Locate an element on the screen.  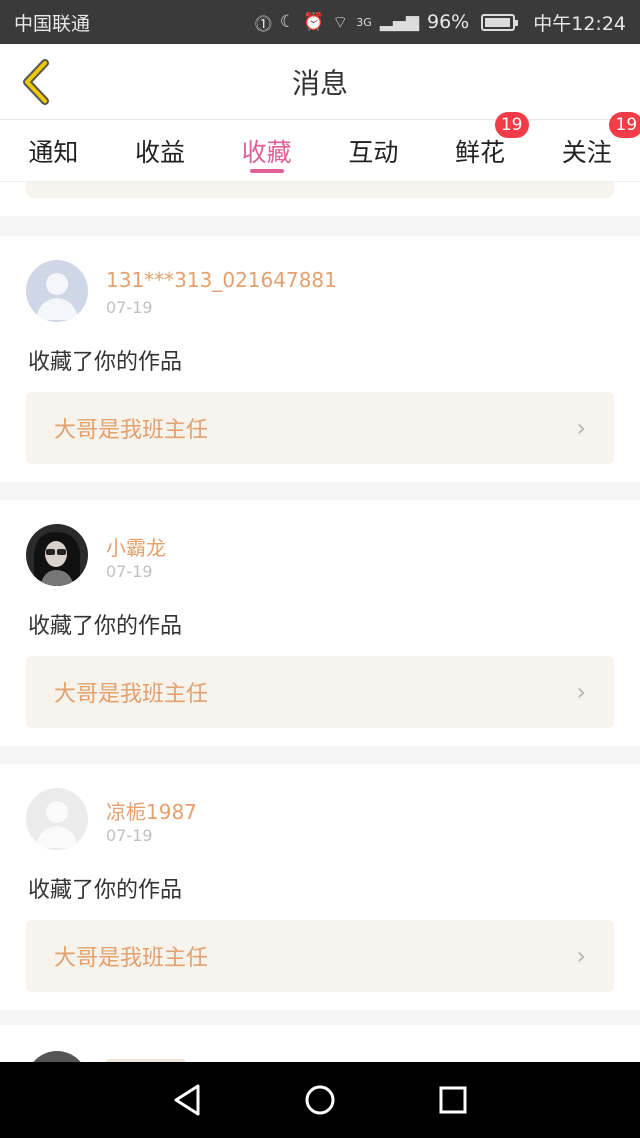
battery-icon is located at coordinates (500, 22).